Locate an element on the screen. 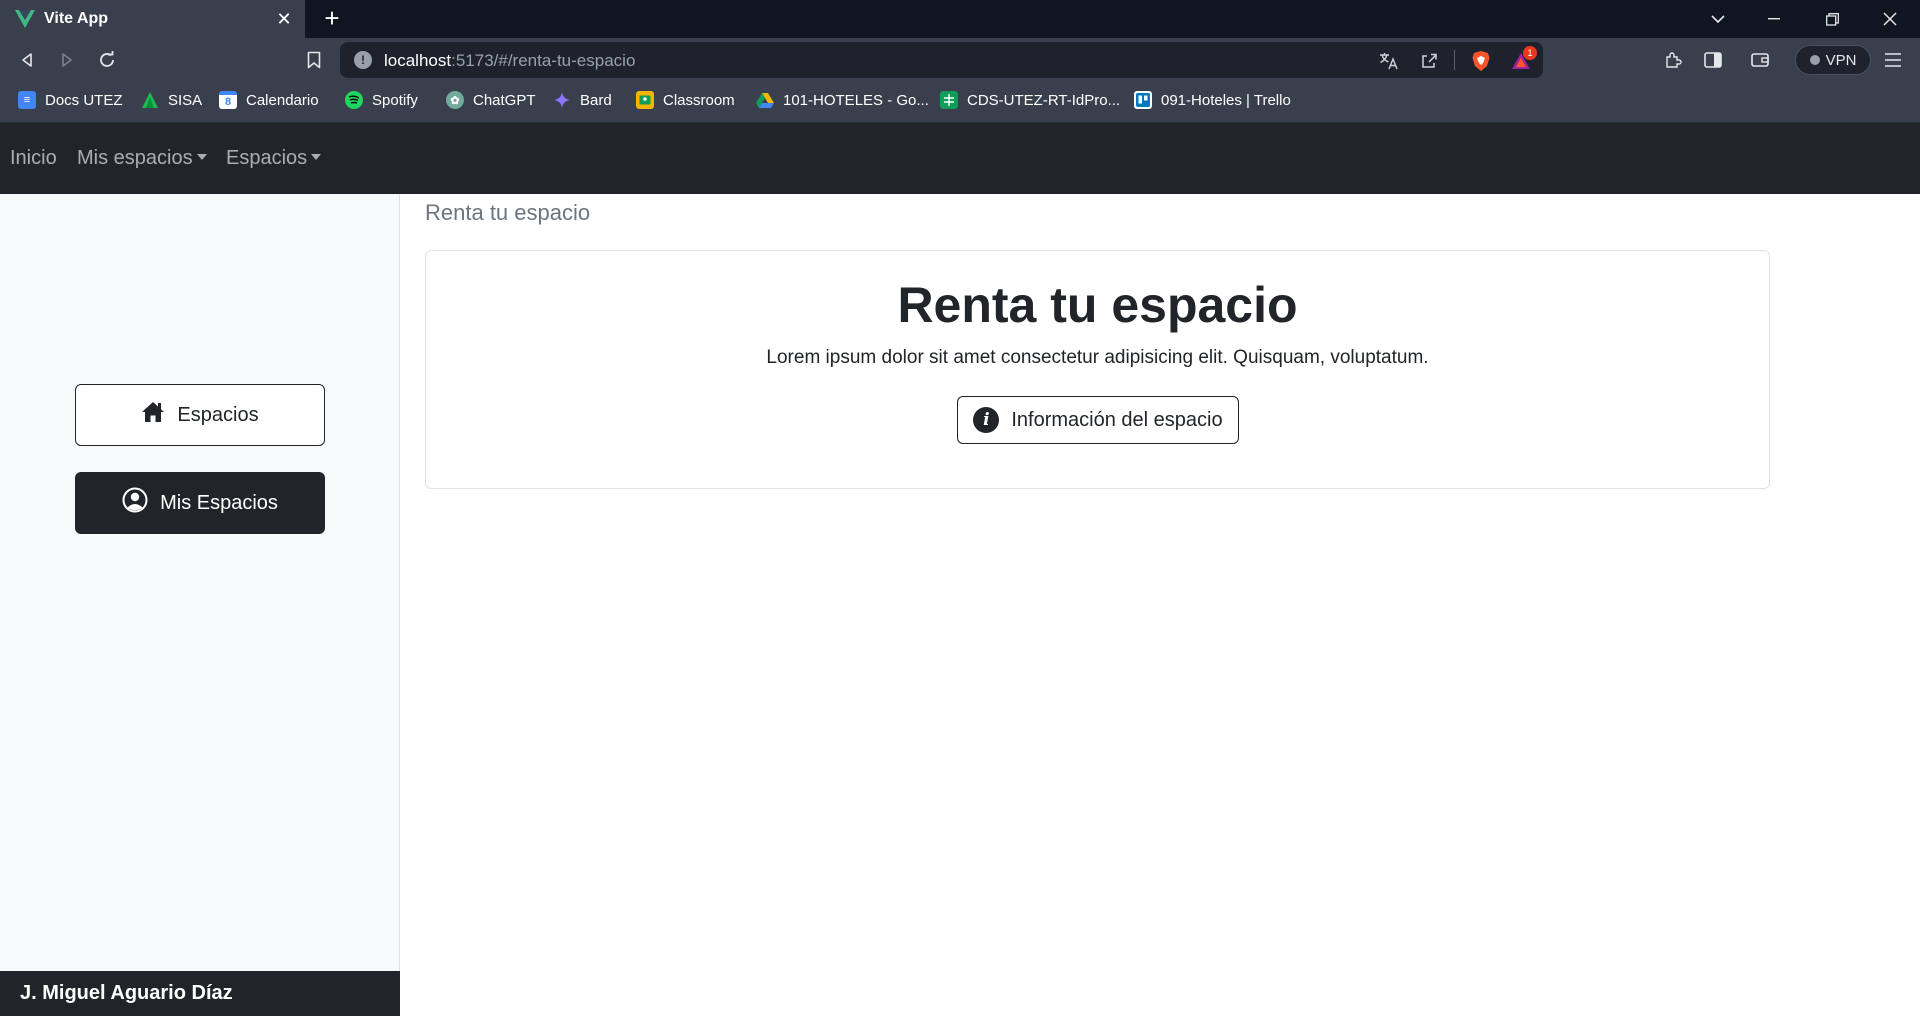 This screenshot has width=1920, height=1016. spotify-icon is located at coordinates (354, 100).